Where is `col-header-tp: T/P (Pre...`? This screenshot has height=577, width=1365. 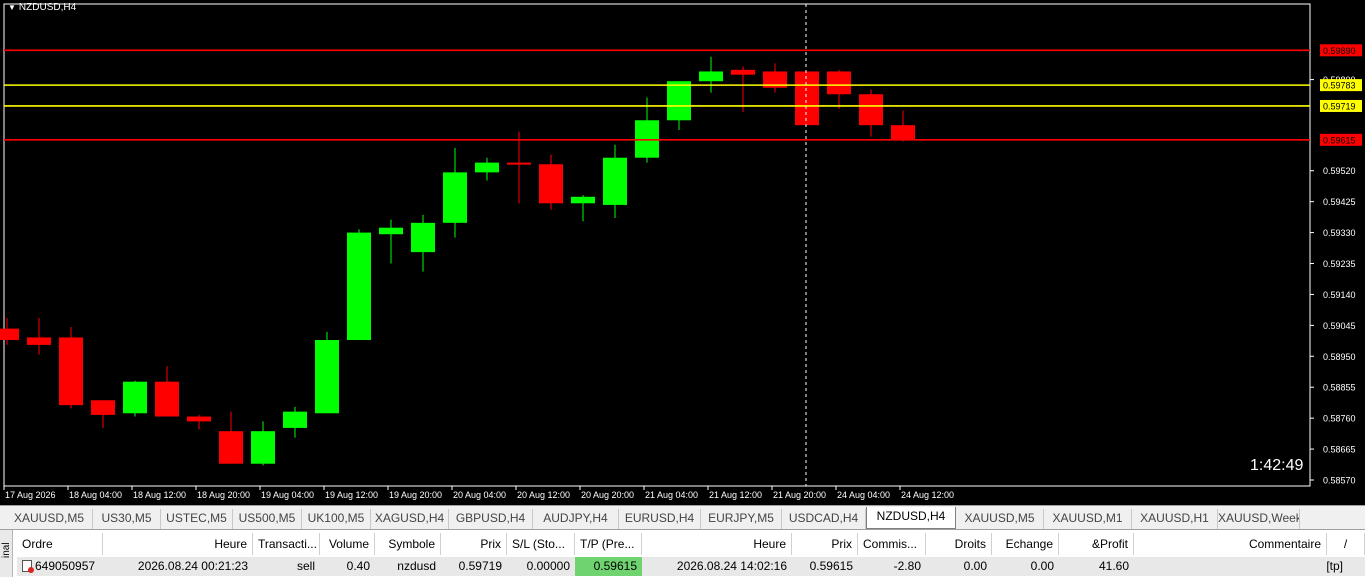 col-header-tp: T/P (Pre... is located at coordinates (608, 544).